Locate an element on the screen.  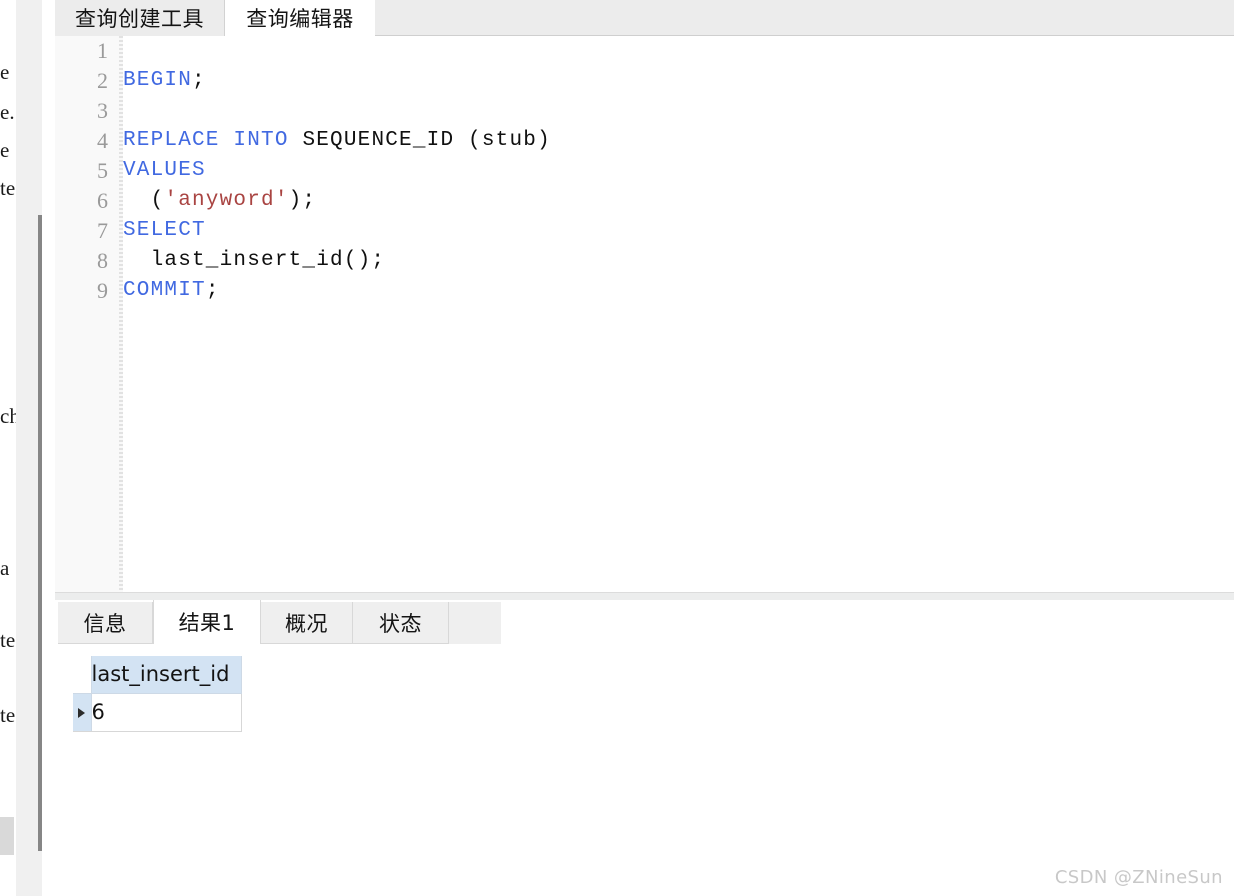
line-number: 4 is located at coordinates (102, 140).